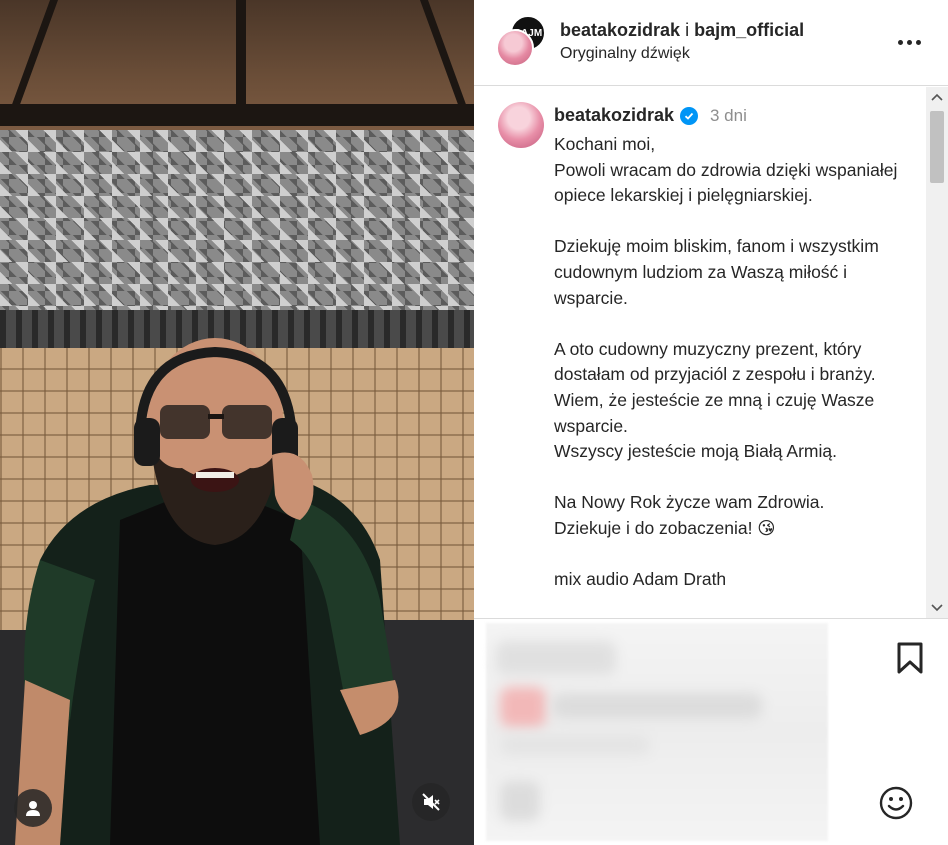 The height and width of the screenshot is (845, 948). What do you see at coordinates (937, 147) in the screenshot?
I see `scrollbar-thumb` at bounding box center [937, 147].